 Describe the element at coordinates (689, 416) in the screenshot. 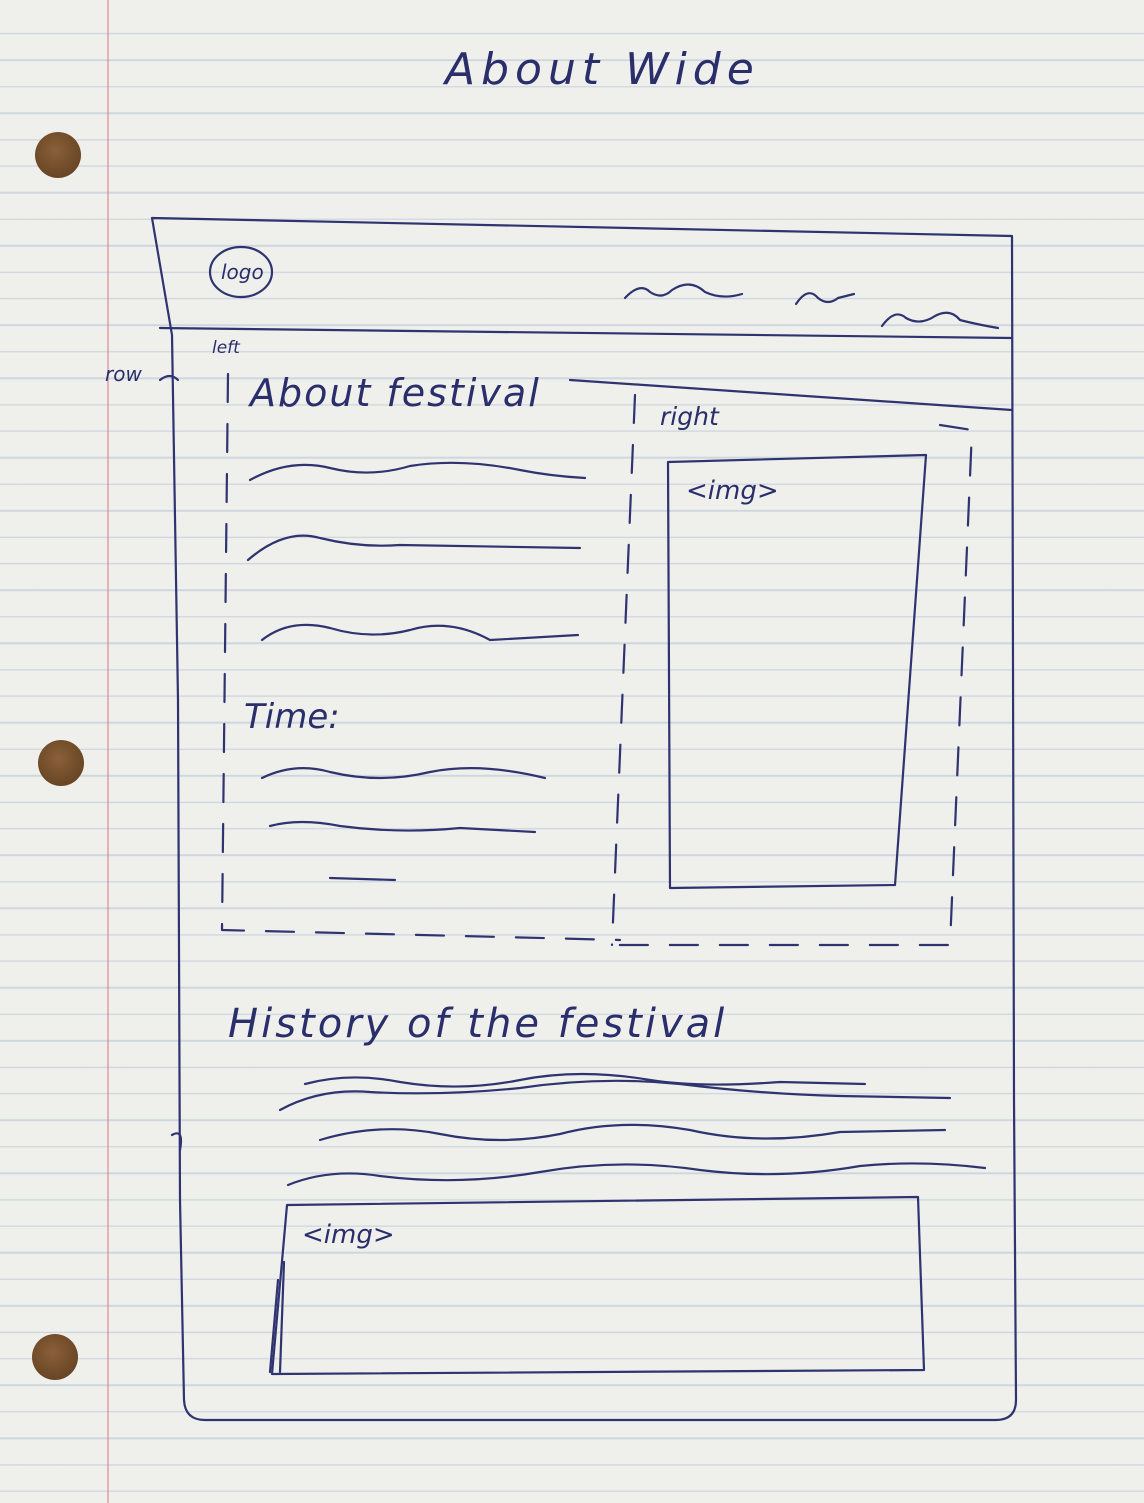

I see `right-label: right` at that location.